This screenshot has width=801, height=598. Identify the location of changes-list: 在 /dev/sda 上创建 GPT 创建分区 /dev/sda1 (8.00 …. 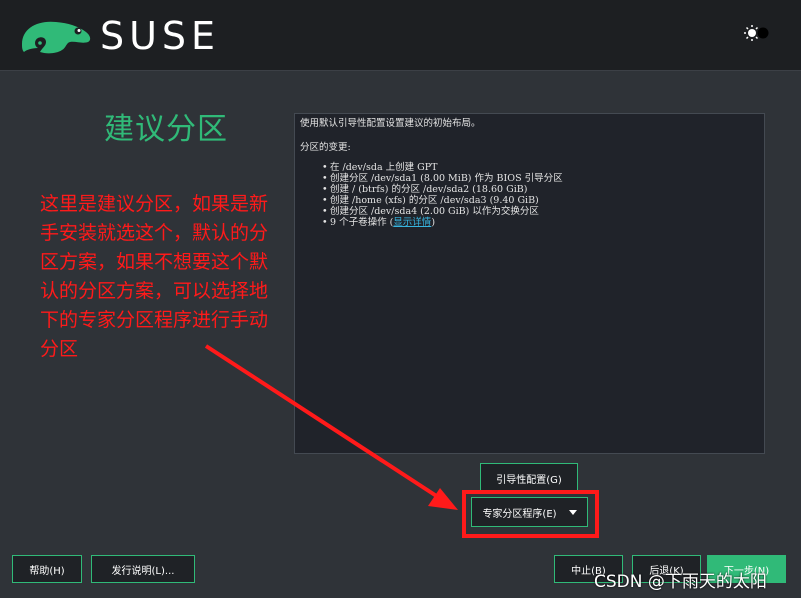
(529, 195).